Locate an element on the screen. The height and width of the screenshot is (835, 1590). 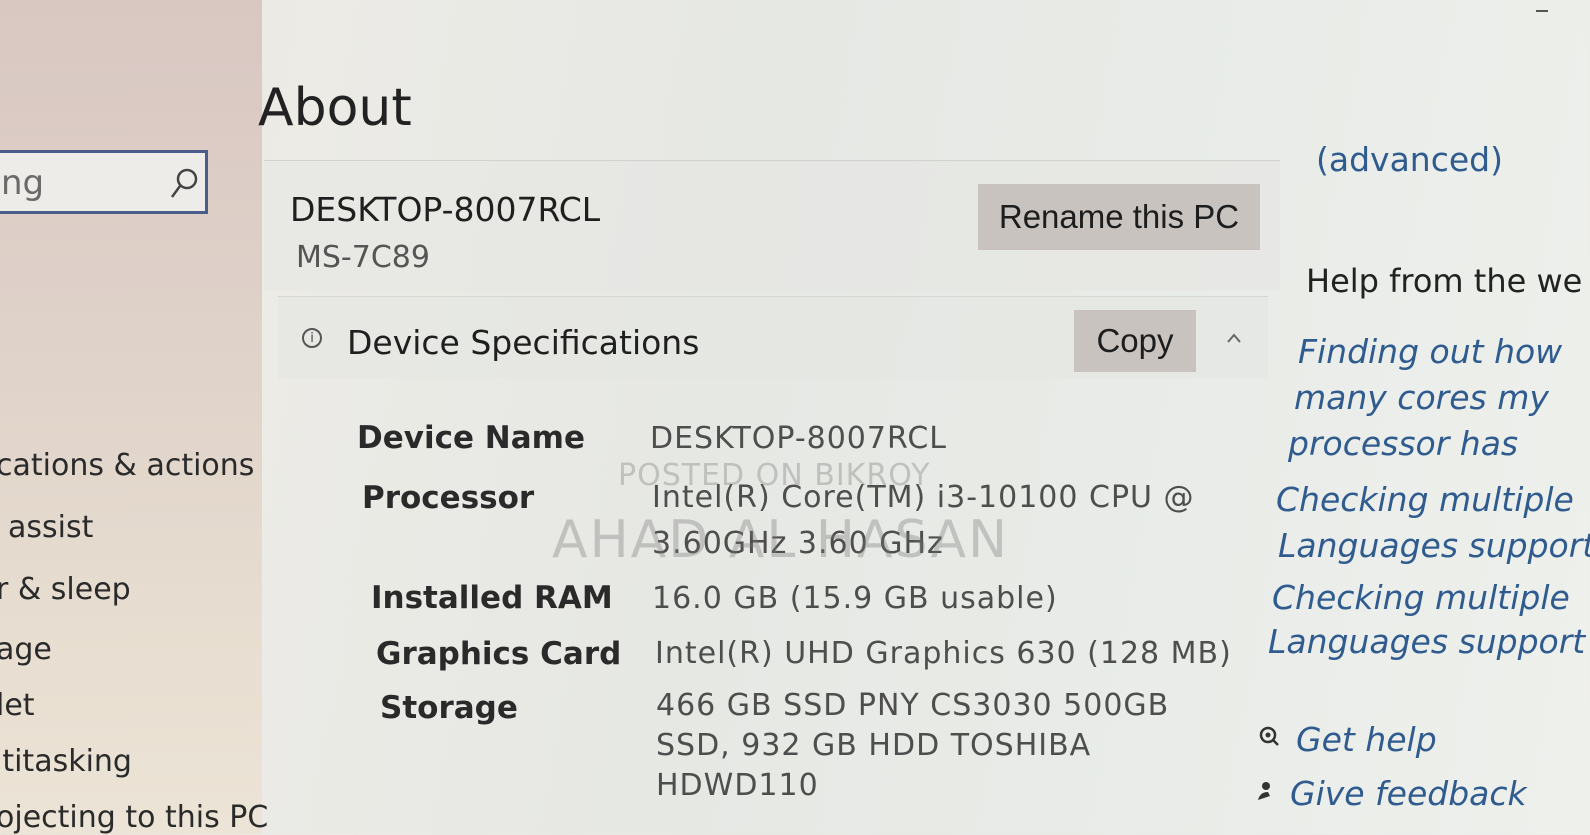
spec-value-storage-line3: HDWD110 is located at coordinates (737, 785).